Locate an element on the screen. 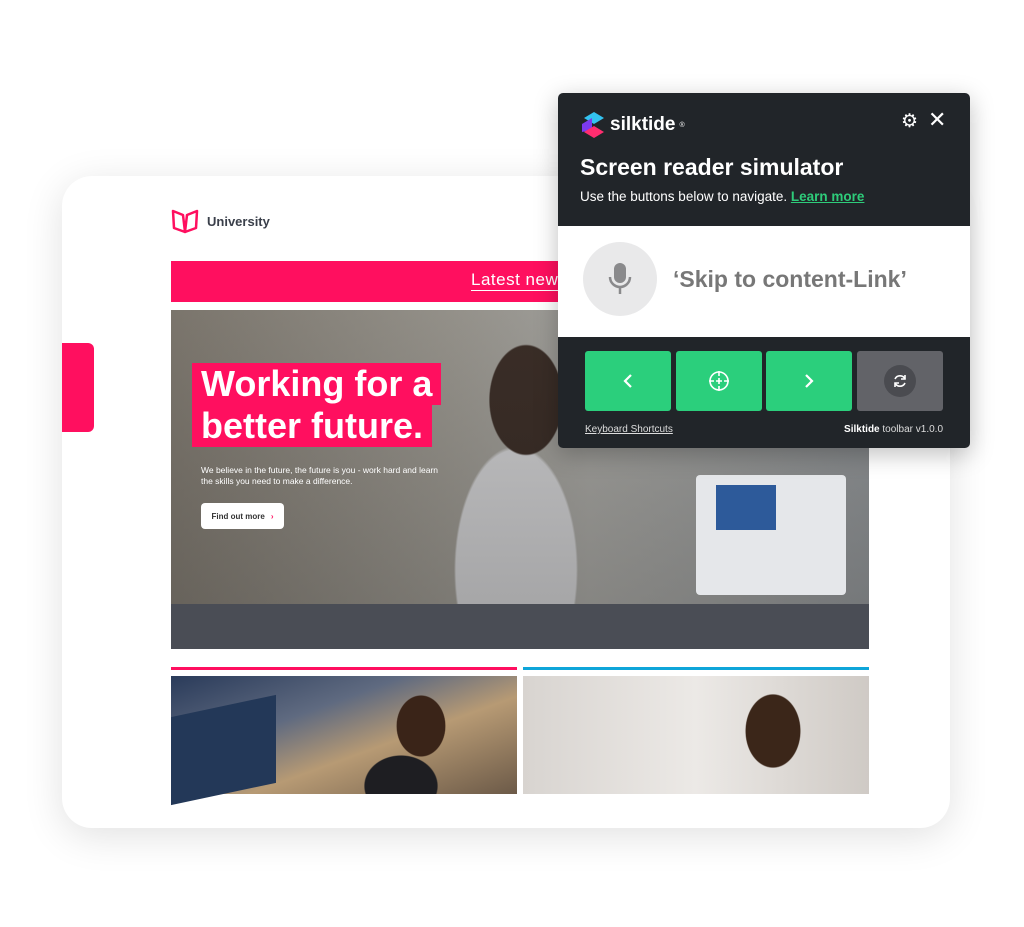 The width and height of the screenshot is (1024, 927). version-label: Silktide toolbar v1.0.0 is located at coordinates (893, 429).